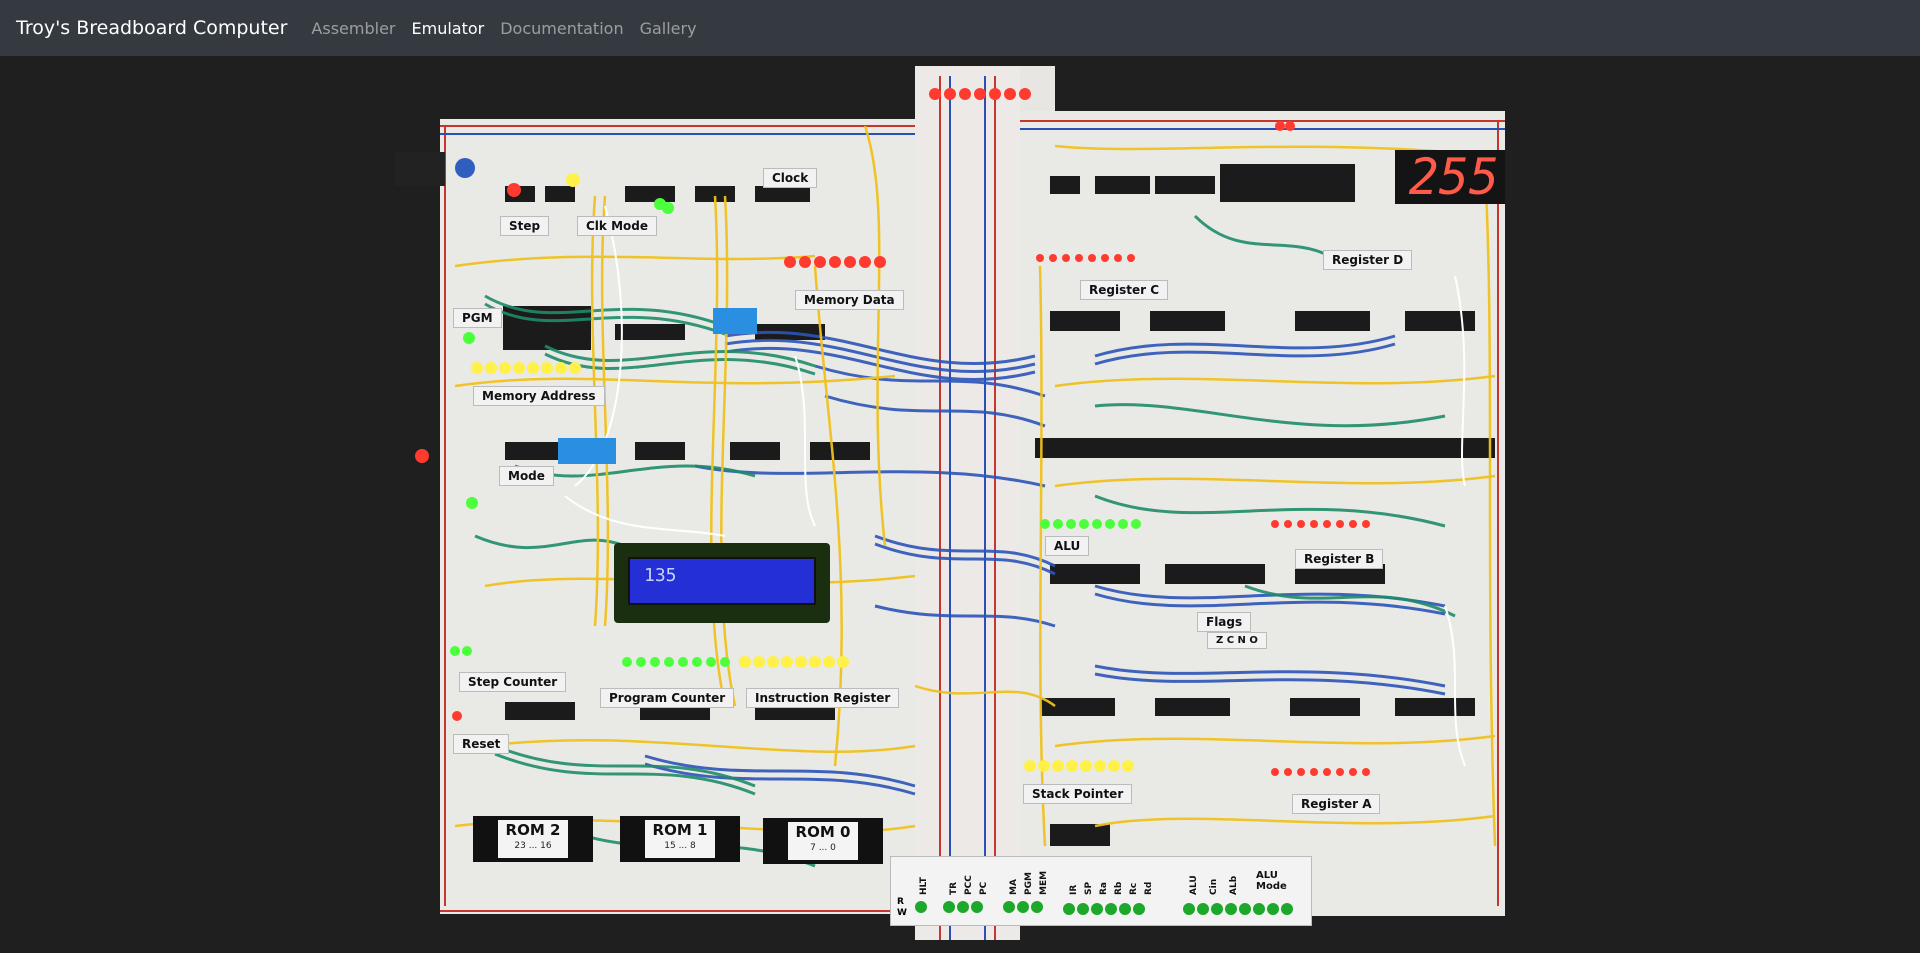 This screenshot has width=1920, height=953. What do you see at coordinates (525, 226) in the screenshot?
I see `label-step: Step` at bounding box center [525, 226].